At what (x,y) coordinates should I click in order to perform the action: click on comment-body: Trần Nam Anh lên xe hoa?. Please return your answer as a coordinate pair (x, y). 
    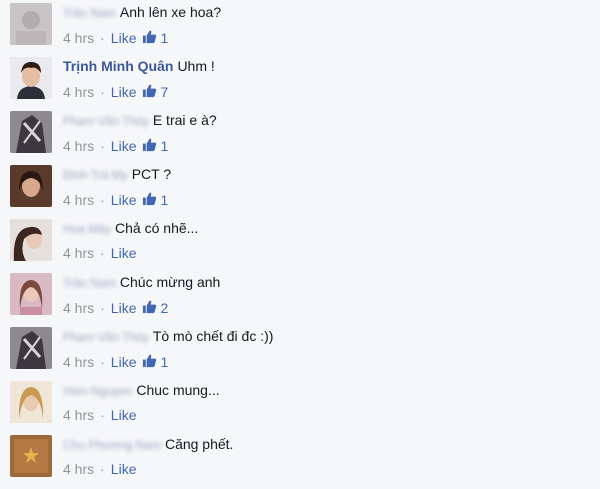
    Looking at the image, I should click on (142, 12).